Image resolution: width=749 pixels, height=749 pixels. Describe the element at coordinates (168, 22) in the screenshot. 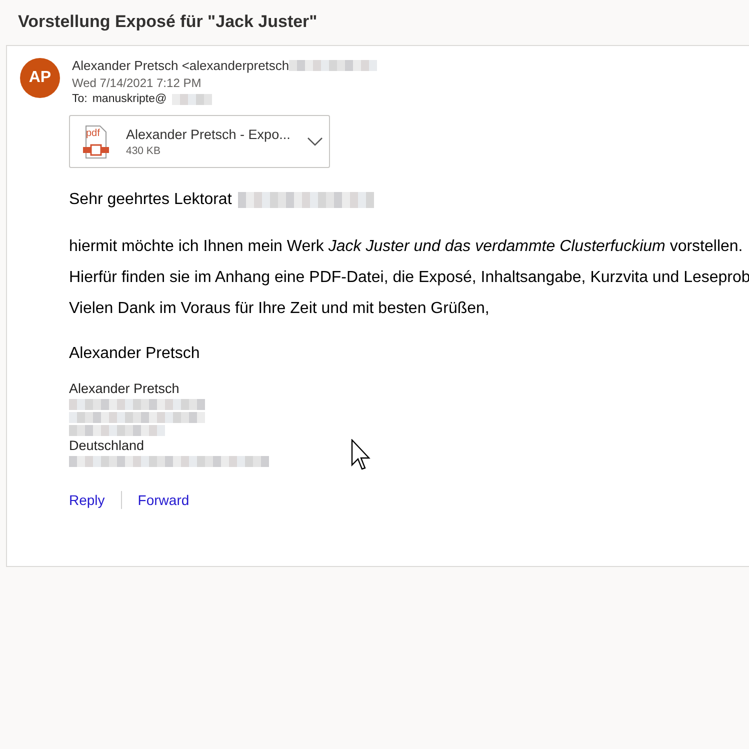

I see `email-subject: Vorstellung Exposé für "Jack Juster"` at that location.